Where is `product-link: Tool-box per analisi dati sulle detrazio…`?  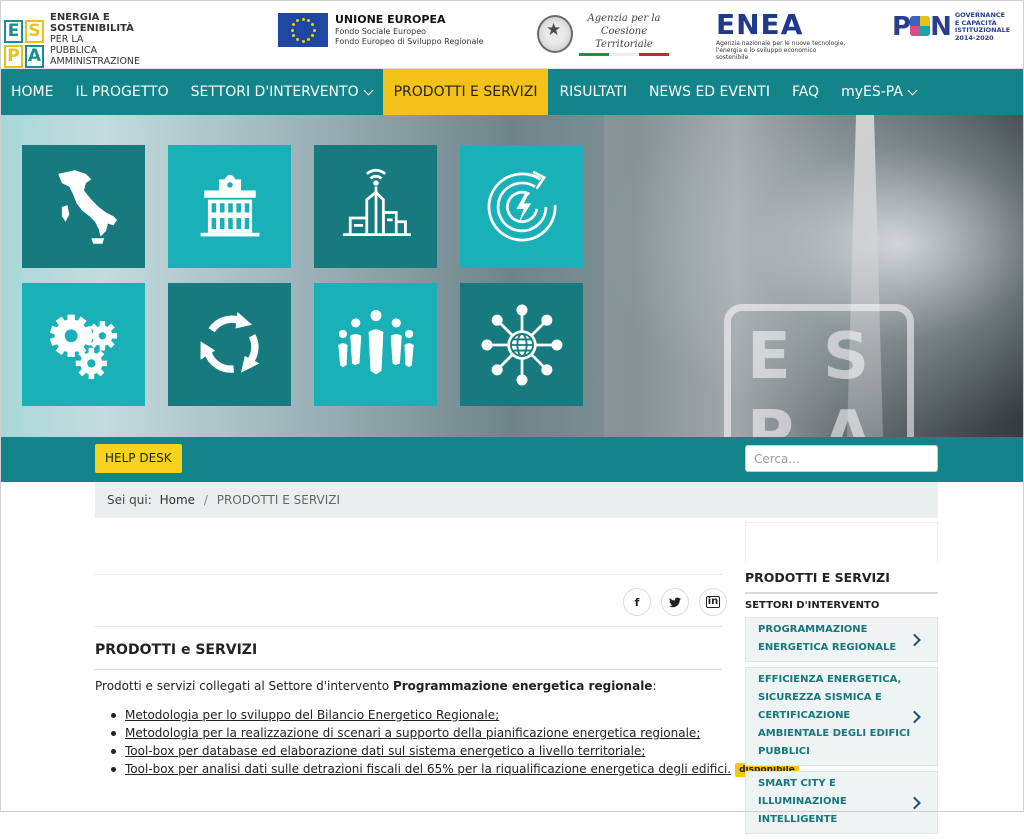
product-link: Tool-box per analisi dati sulle detrazio… is located at coordinates (428, 769).